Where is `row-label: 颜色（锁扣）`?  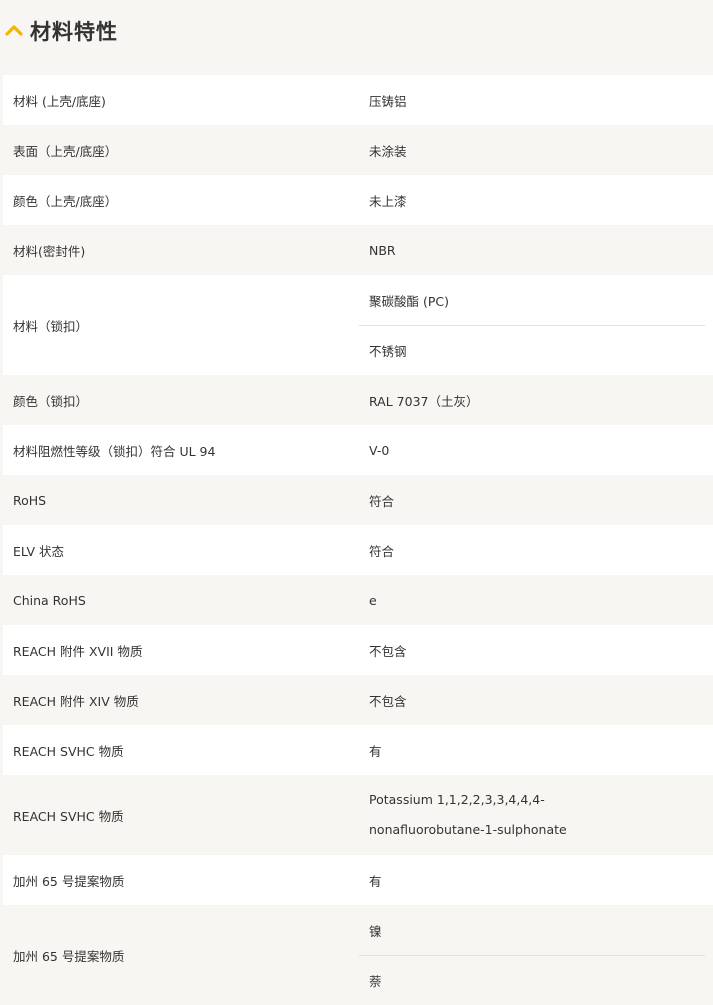 row-label: 颜色（锁扣） is located at coordinates (51, 401).